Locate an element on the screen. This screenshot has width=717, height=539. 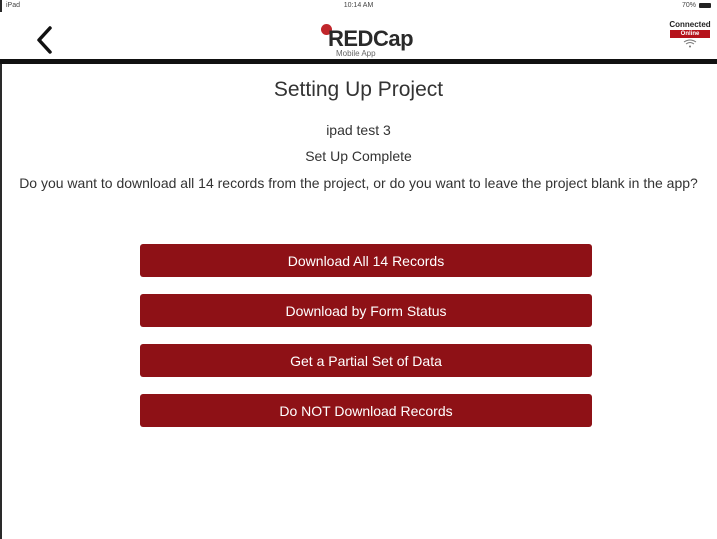
status-bar: iPad 10:14 AM 70% is located at coordinates (358, 6).